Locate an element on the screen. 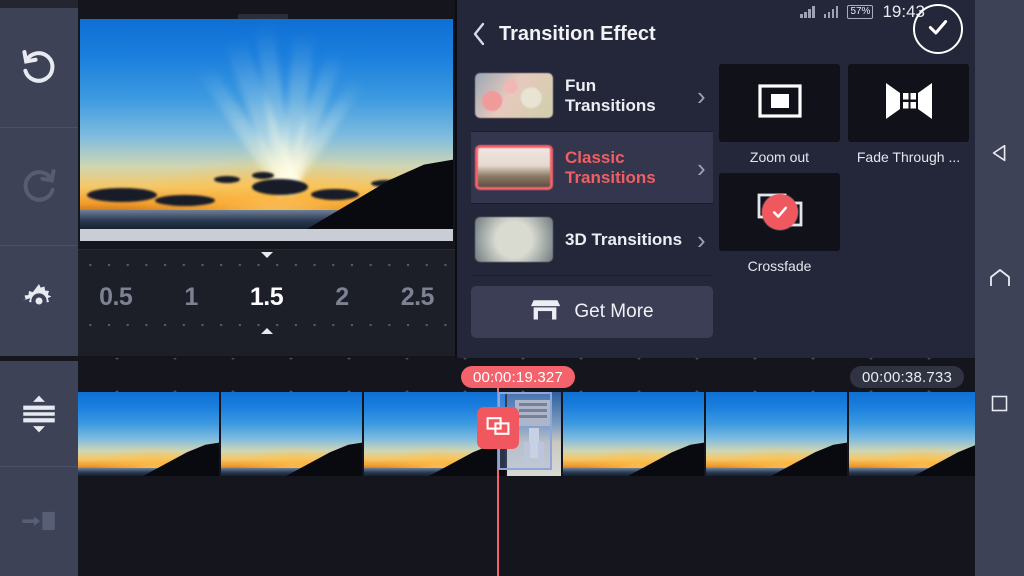  zoom-out-transition-icon is located at coordinates (780, 103).